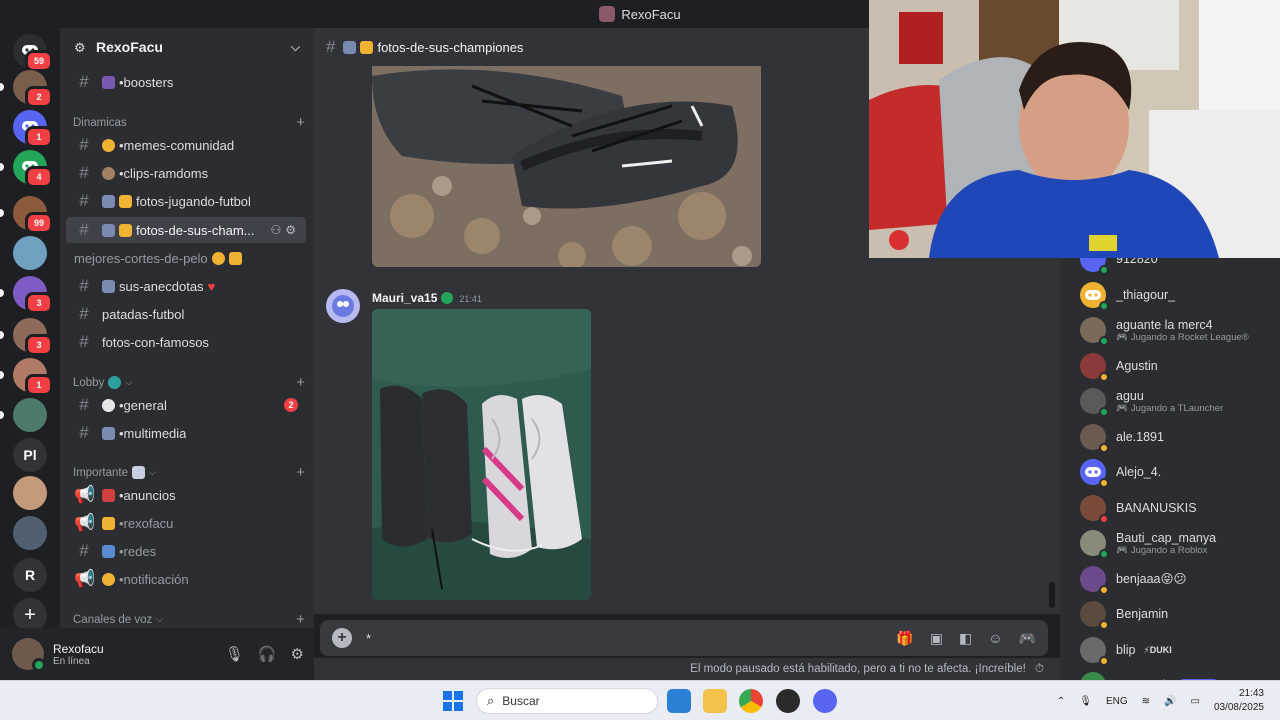 This screenshot has width=1280, height=720. Describe the element at coordinates (404, 298) in the screenshot. I see `message-author: Mauri_va15` at that location.